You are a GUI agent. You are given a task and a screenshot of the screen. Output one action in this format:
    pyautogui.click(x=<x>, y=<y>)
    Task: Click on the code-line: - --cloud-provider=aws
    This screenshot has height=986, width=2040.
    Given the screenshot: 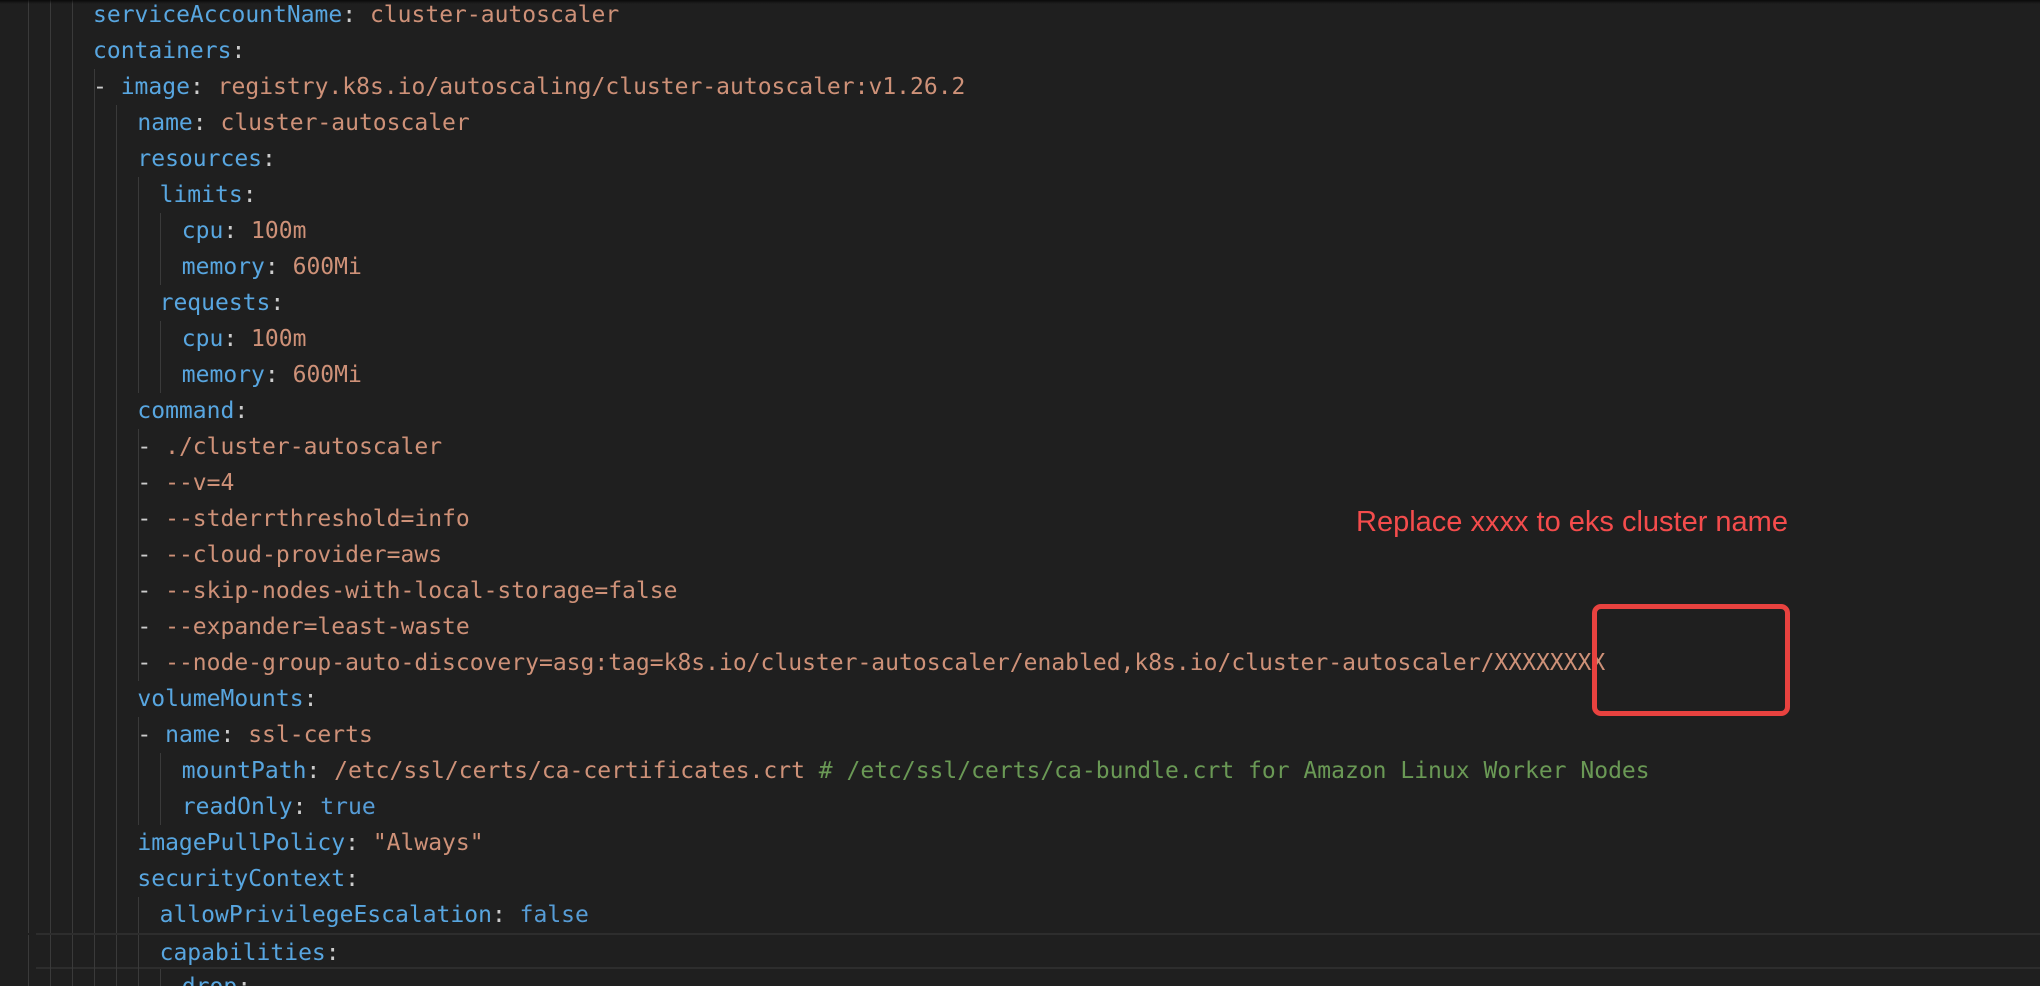 What is the action you would take?
    pyautogui.click(x=1020, y=555)
    